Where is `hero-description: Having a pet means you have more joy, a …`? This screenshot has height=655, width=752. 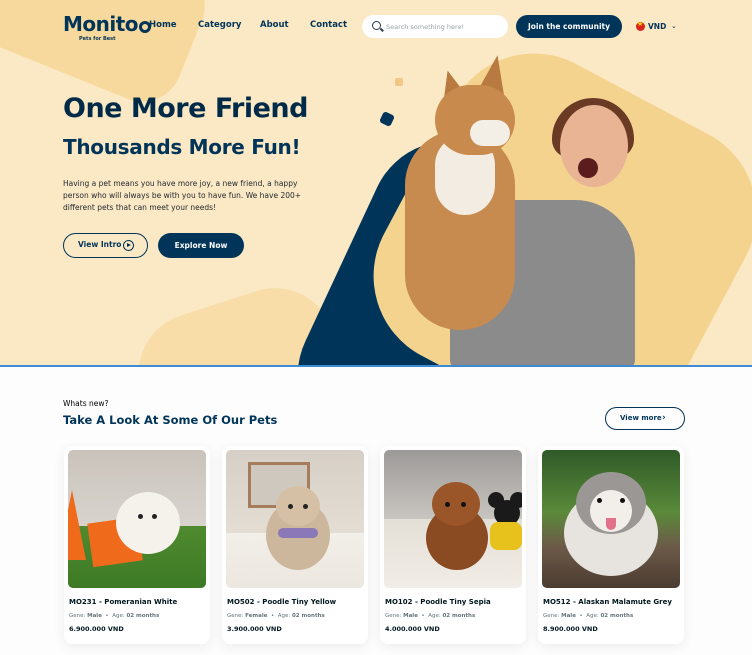
hero-description: Having a pet means you have more joy, a … is located at coordinates (182, 195).